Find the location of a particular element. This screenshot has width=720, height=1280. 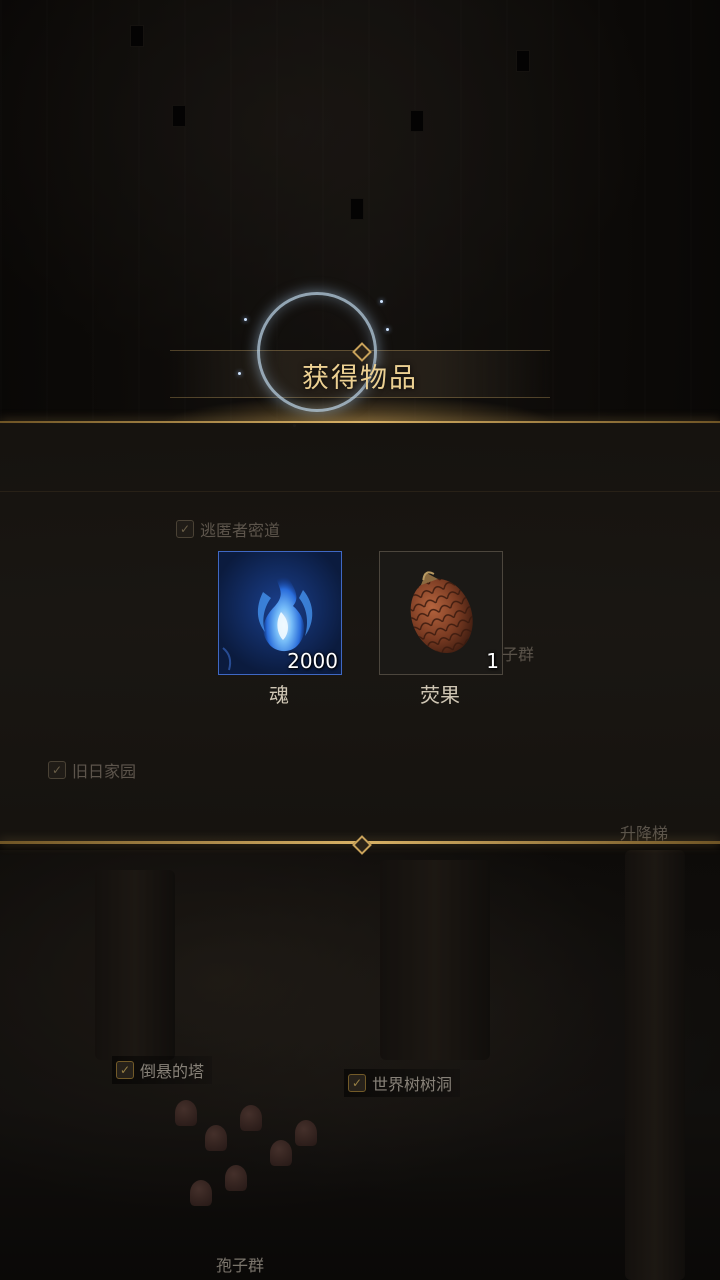

pinecone-fruit-icon is located at coordinates (441, 612).